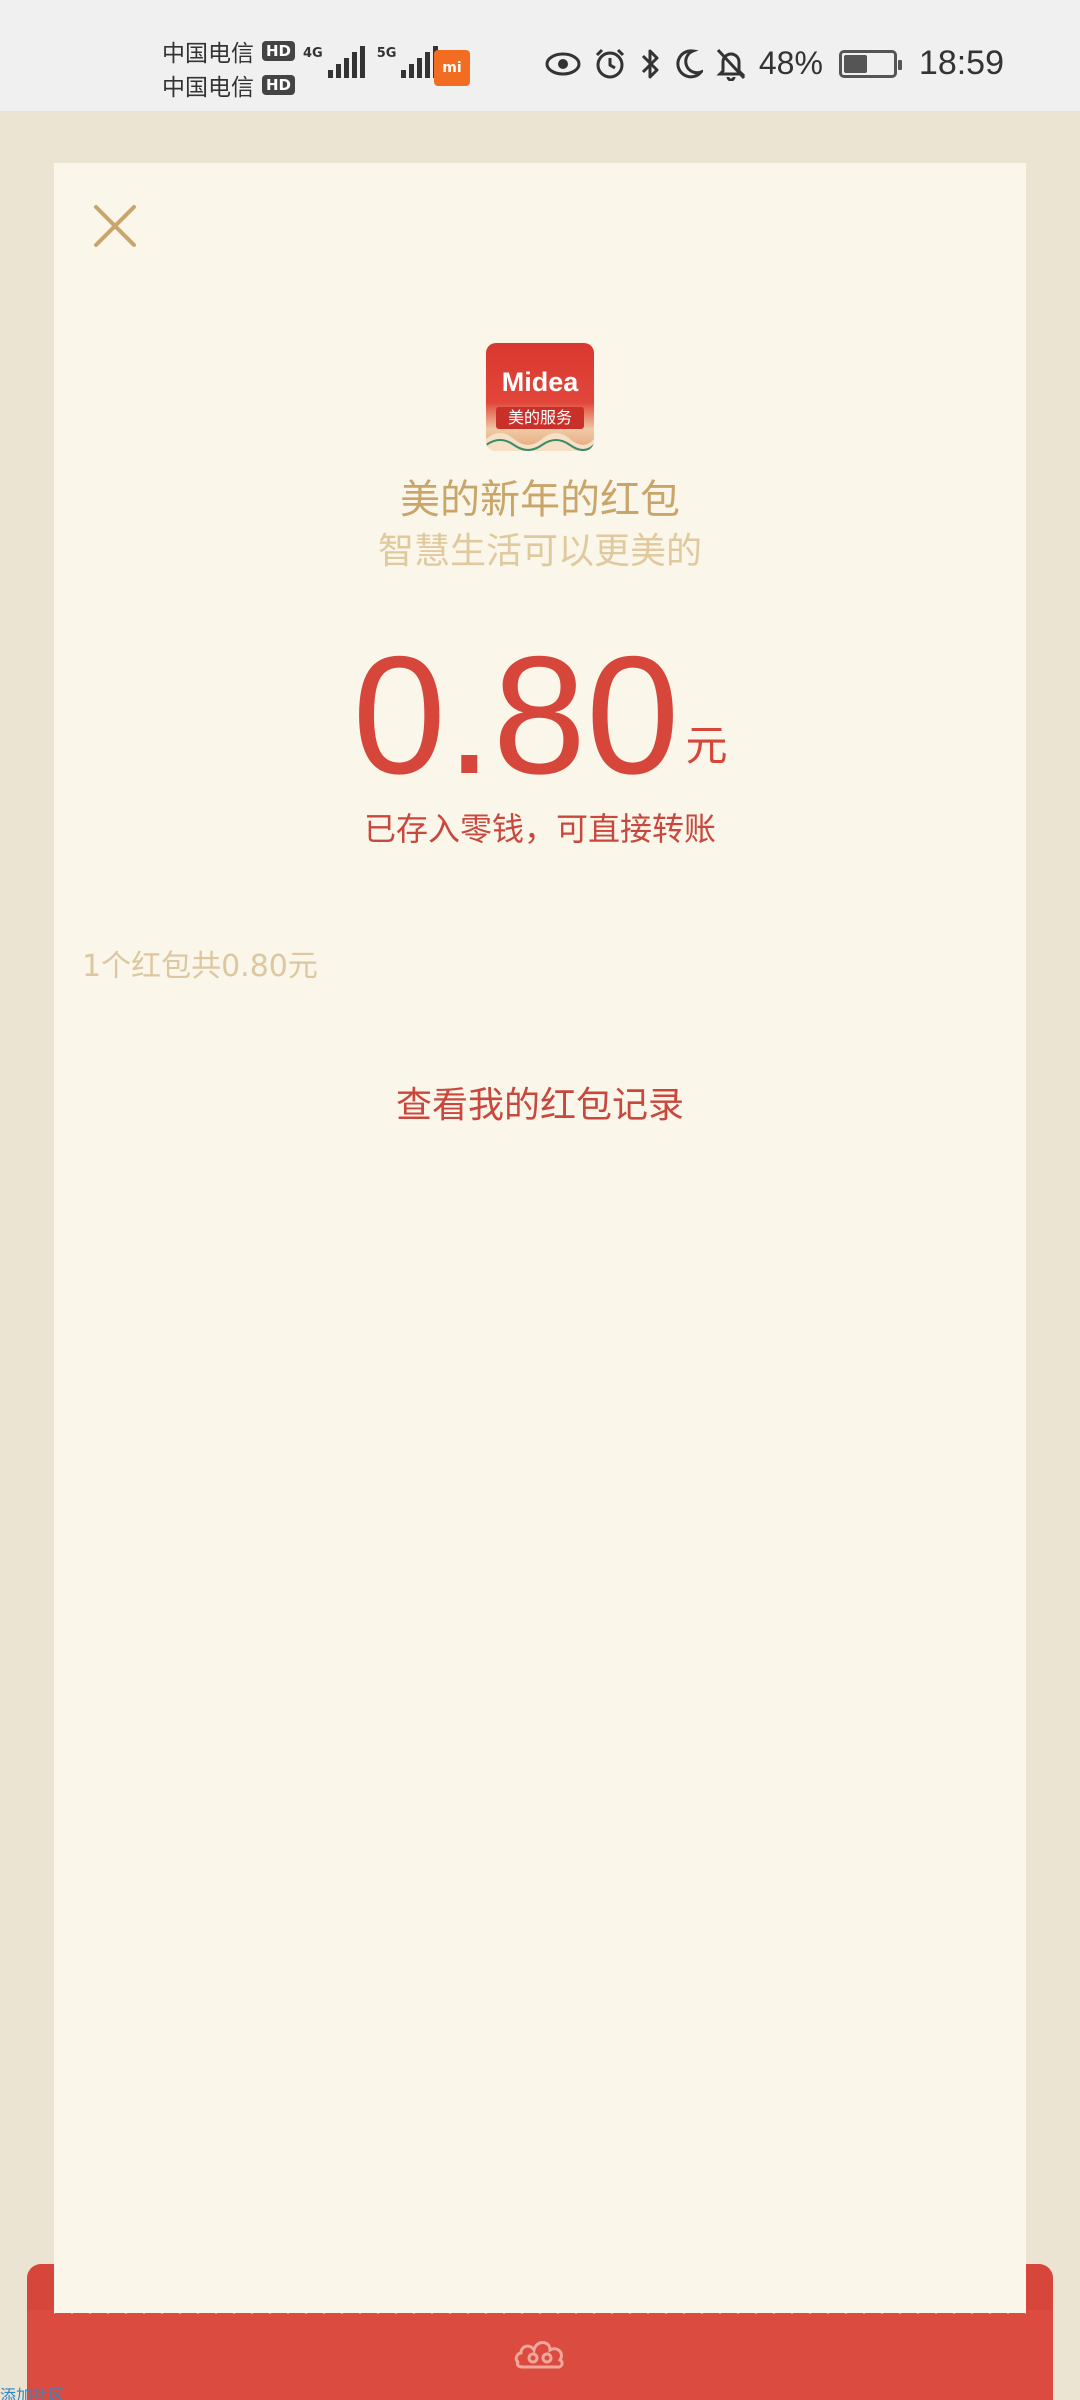 The image size is (1080, 2400). What do you see at coordinates (115, 226) in the screenshot?
I see `close-icon` at bounding box center [115, 226].